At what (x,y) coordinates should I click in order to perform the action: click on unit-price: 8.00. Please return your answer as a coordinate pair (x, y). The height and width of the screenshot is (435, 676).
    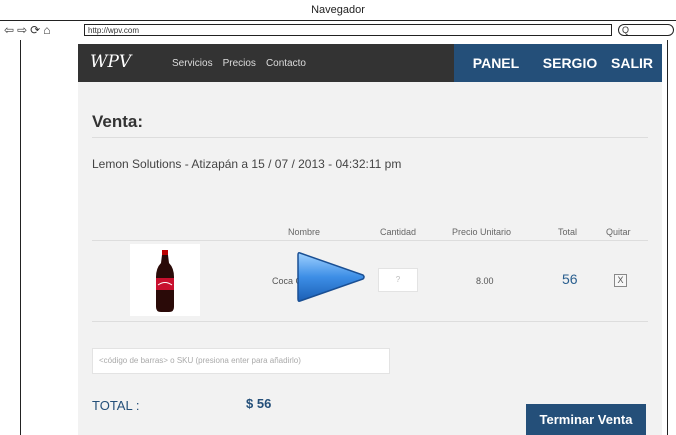
    Looking at the image, I should click on (485, 281).